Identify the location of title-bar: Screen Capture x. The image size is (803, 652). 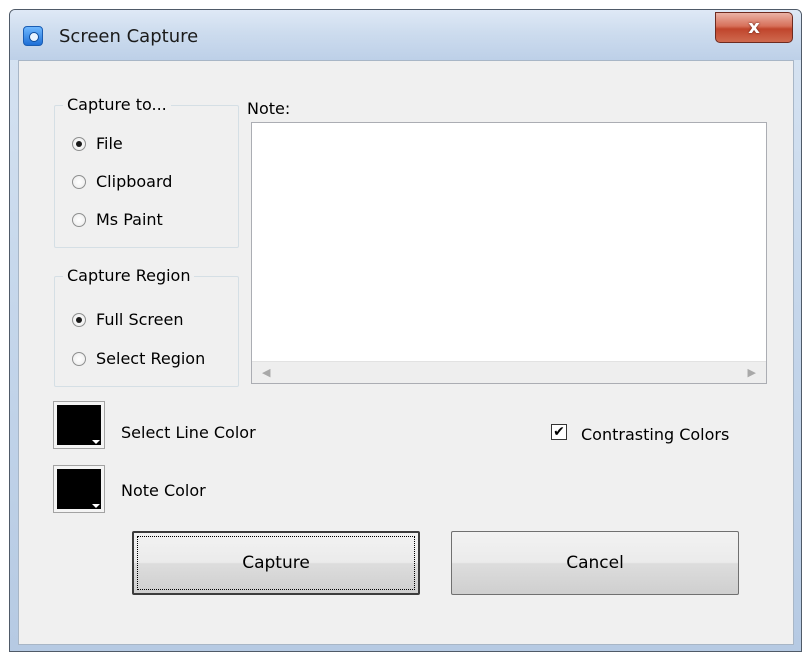
(405, 35).